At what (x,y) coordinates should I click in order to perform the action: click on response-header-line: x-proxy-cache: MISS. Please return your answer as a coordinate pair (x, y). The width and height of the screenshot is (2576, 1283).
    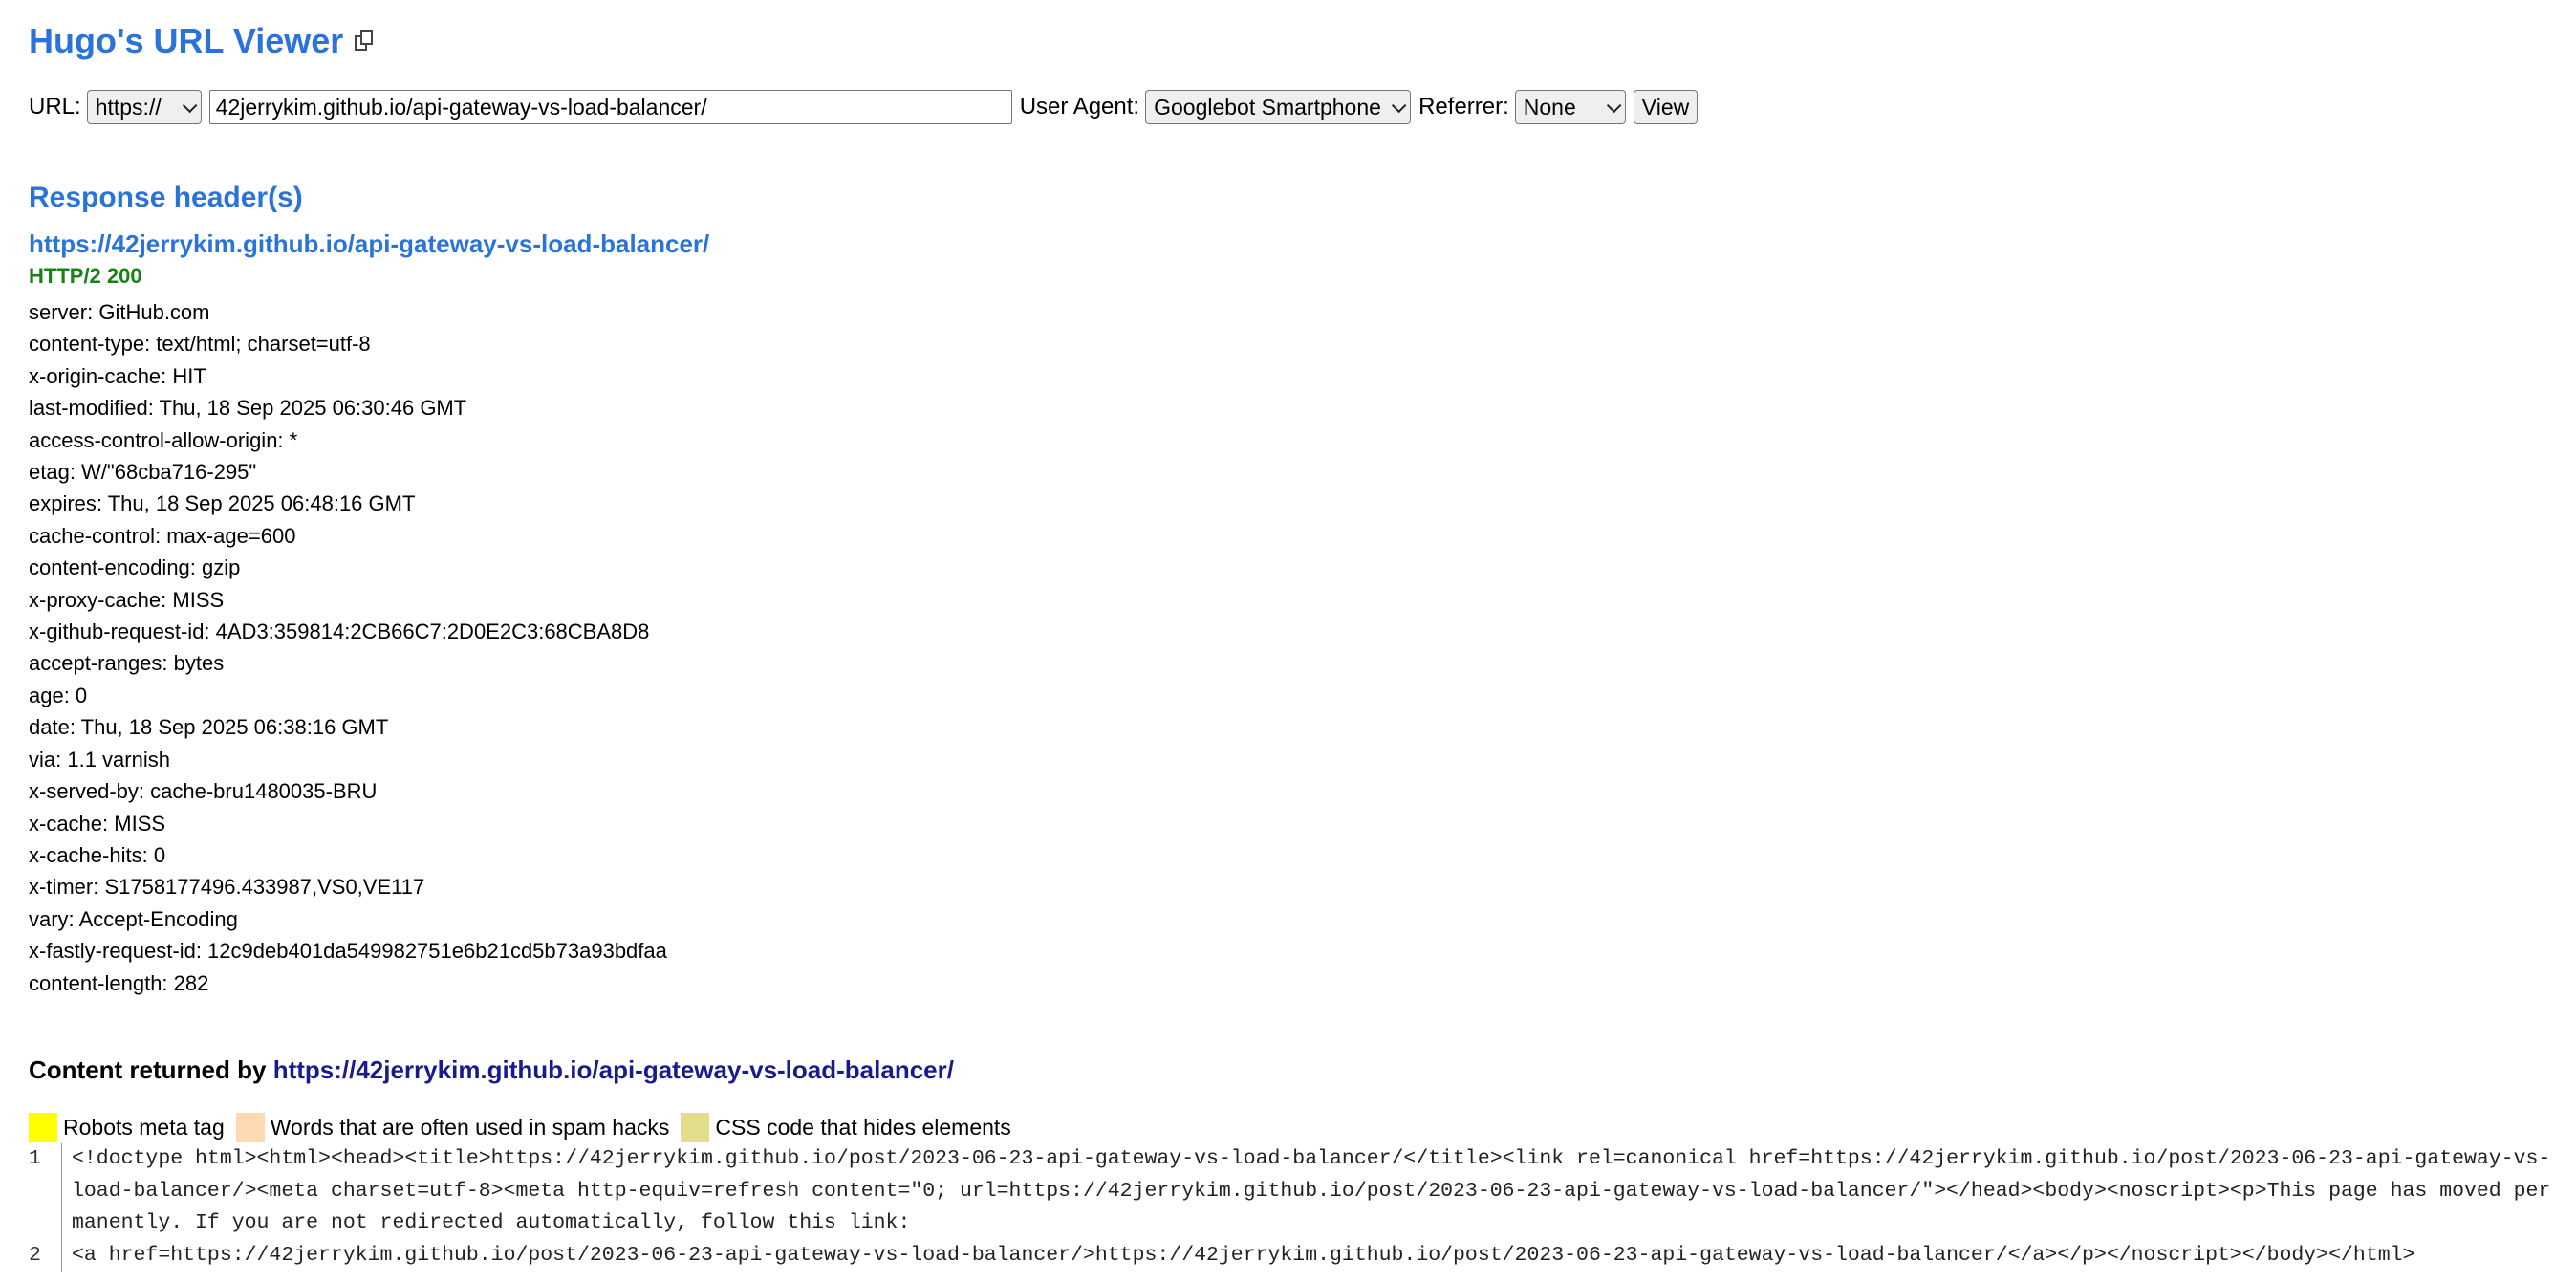
    Looking at the image, I should click on (127, 600).